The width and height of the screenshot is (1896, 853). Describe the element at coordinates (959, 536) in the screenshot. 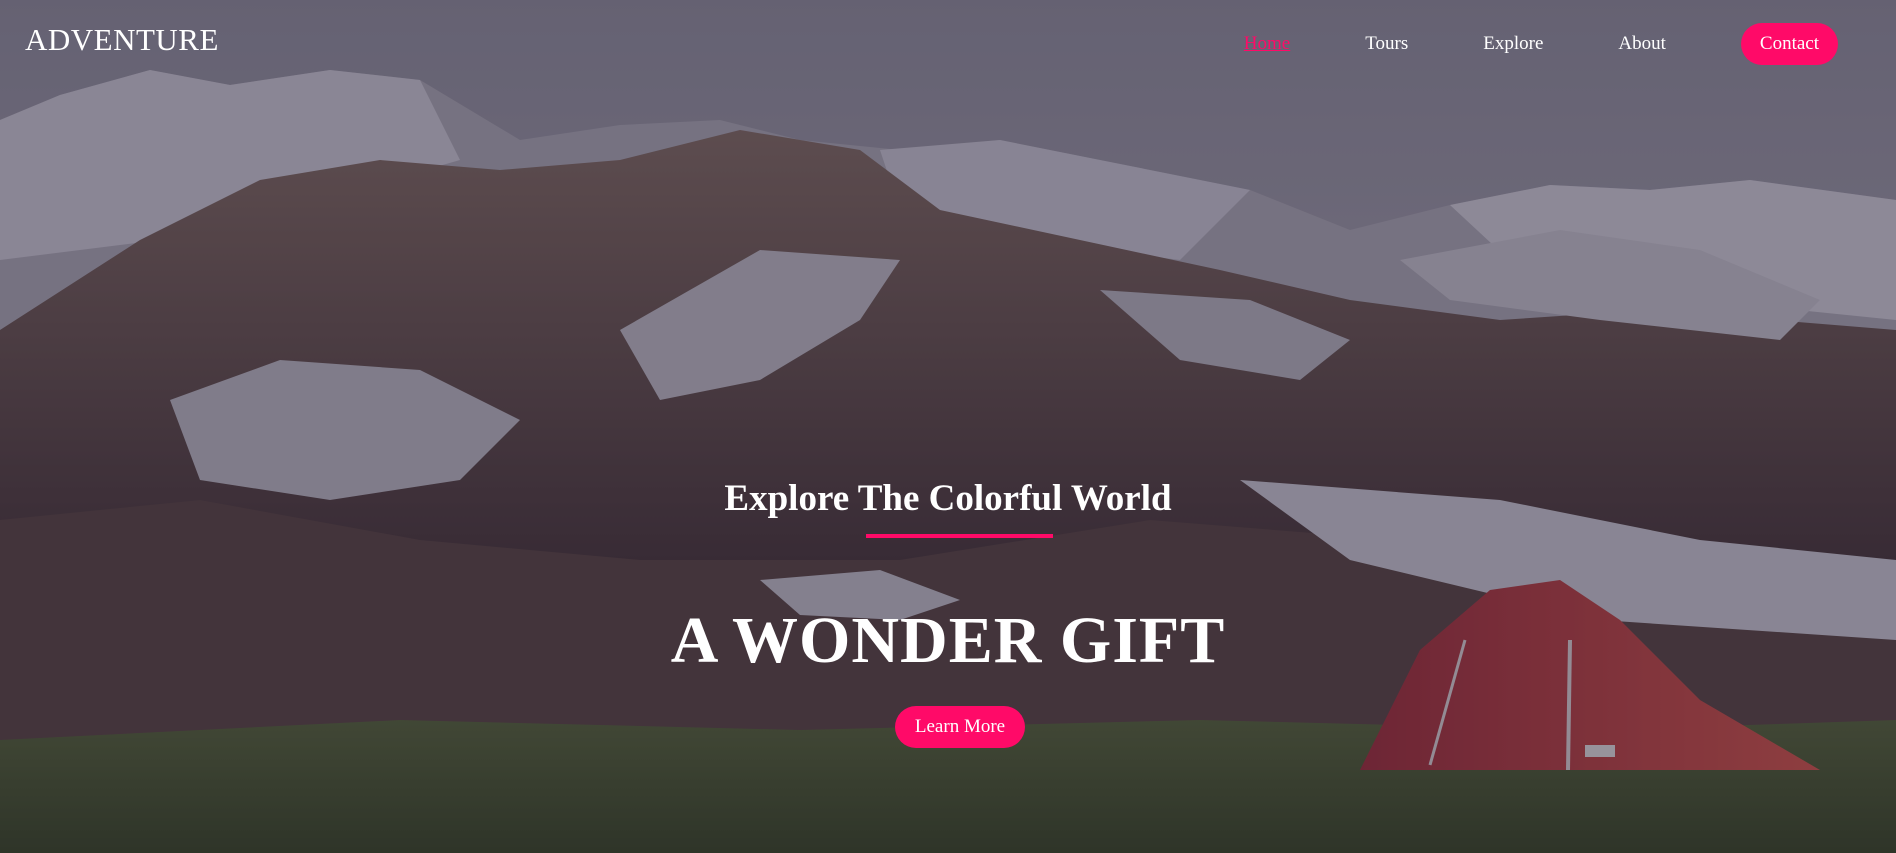

I see `subtitle-underline-divider` at that location.